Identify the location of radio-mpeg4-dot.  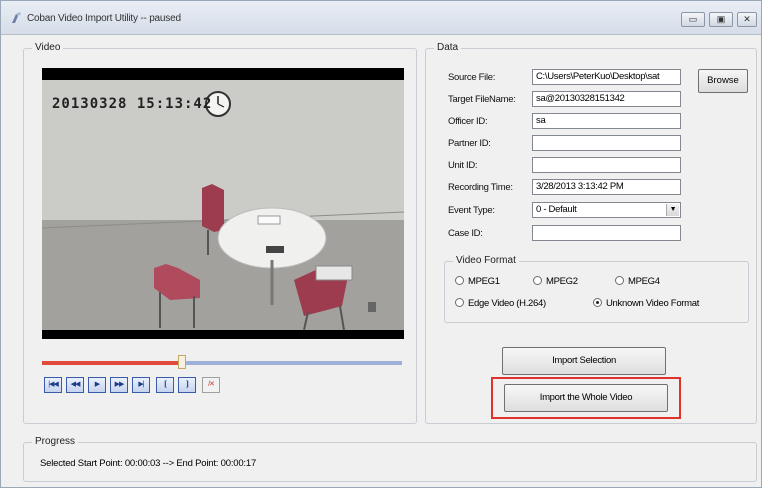
(619, 280).